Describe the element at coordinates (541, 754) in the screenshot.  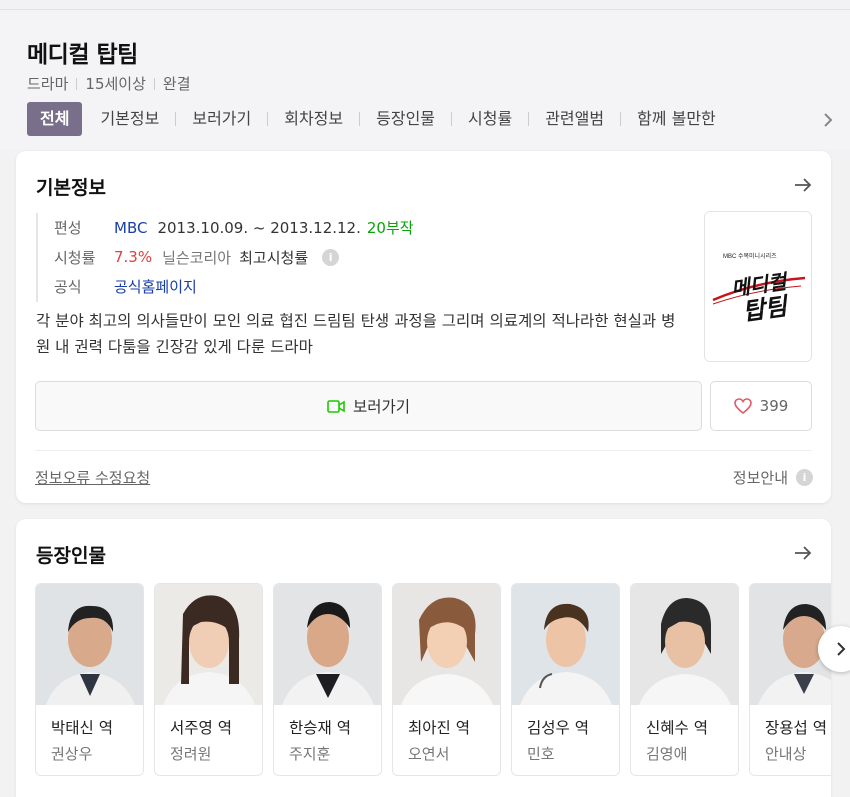
I see `cast-actor: 민호` at that location.